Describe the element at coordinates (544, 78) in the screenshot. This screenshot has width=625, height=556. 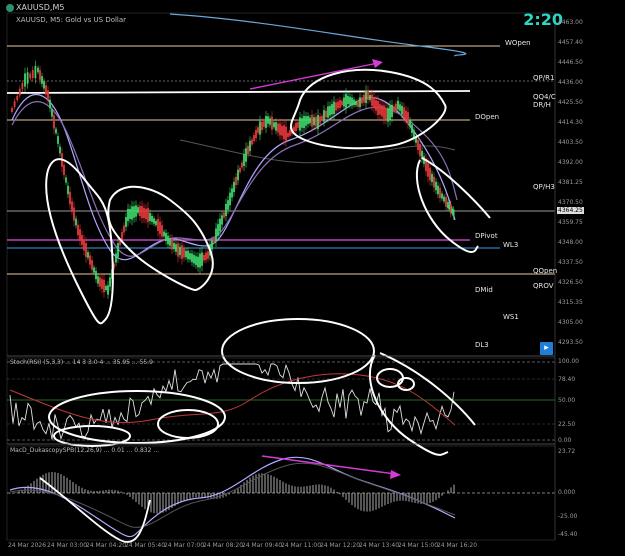
I see `level-label-qpr1: QP/R1` at that location.